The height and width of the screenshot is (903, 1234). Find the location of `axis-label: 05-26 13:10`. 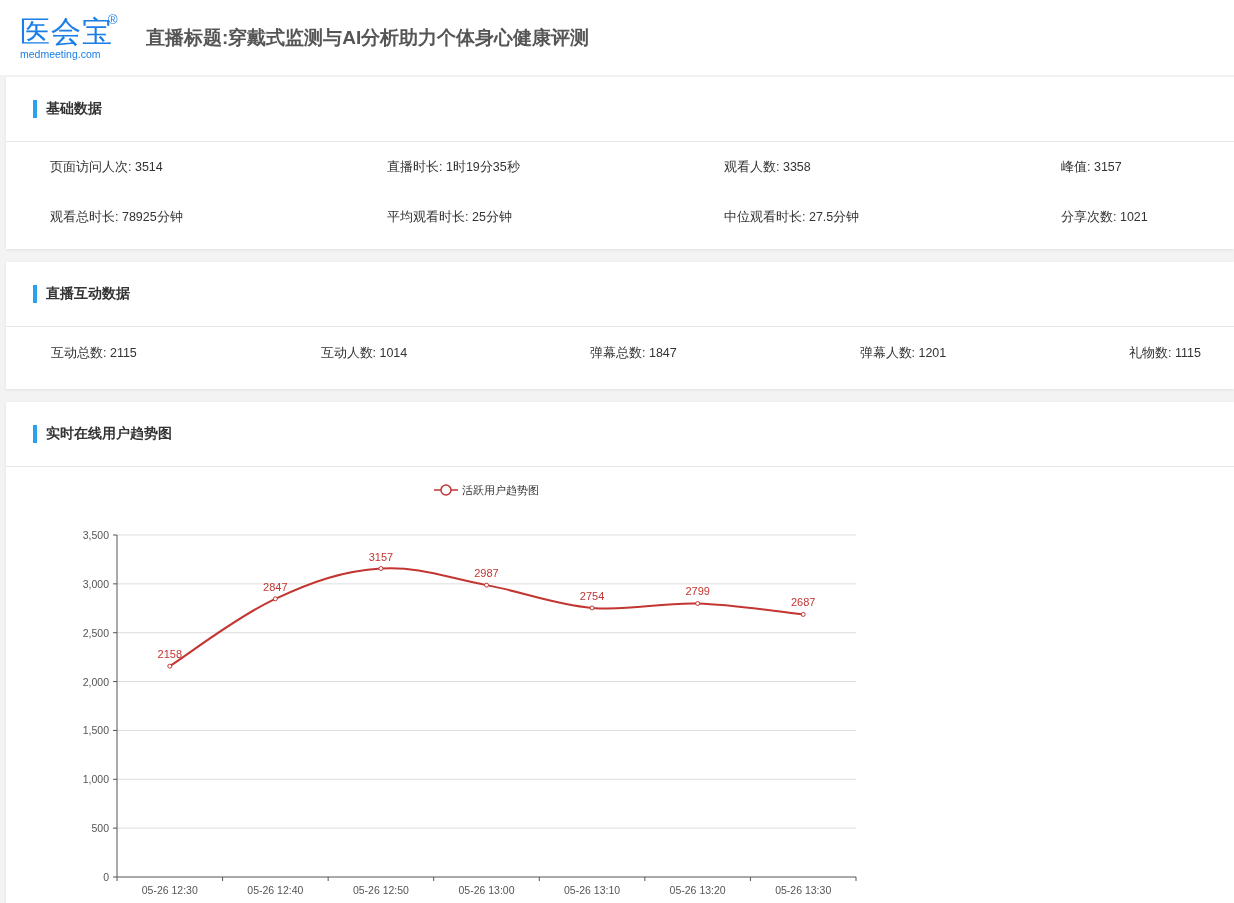

axis-label: 05-26 13:10 is located at coordinates (592, 890).